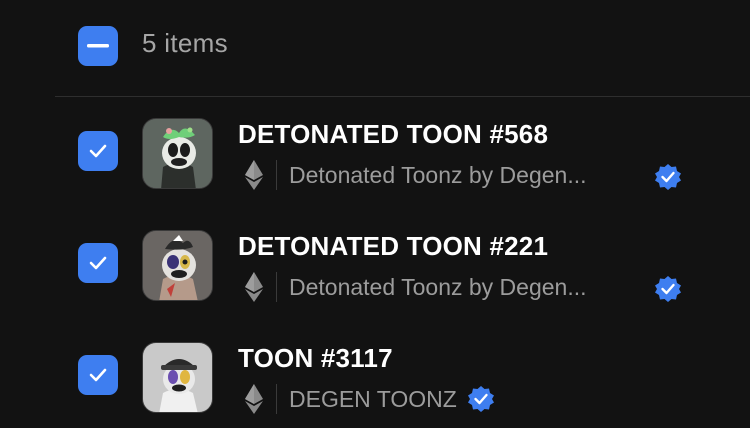 This screenshot has width=750, height=428. Describe the element at coordinates (393, 134) in the screenshot. I see `item-title: DETONATED TOON #568` at that location.